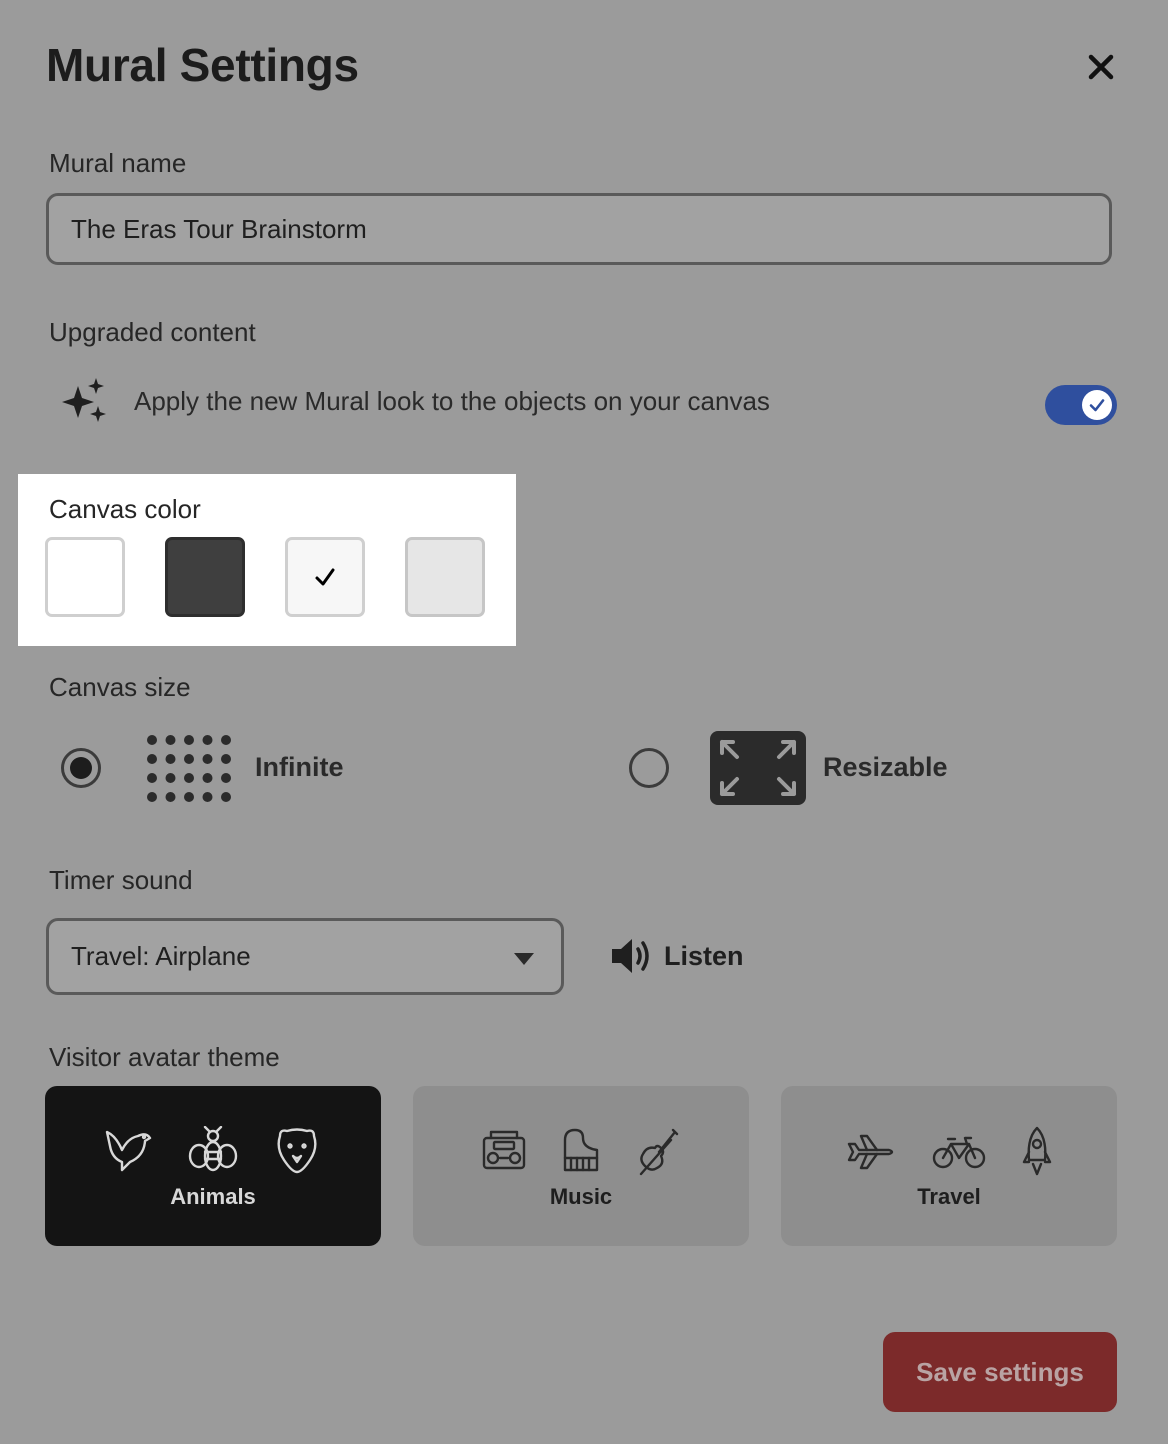 The image size is (1168, 1444). What do you see at coordinates (213, 1196) in the screenshot?
I see `theme-label-animals: Animals` at bounding box center [213, 1196].